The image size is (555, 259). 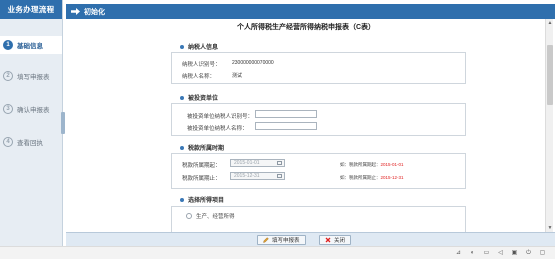 I want to click on taxpayer-name-value: 测试, so click(x=237, y=76).